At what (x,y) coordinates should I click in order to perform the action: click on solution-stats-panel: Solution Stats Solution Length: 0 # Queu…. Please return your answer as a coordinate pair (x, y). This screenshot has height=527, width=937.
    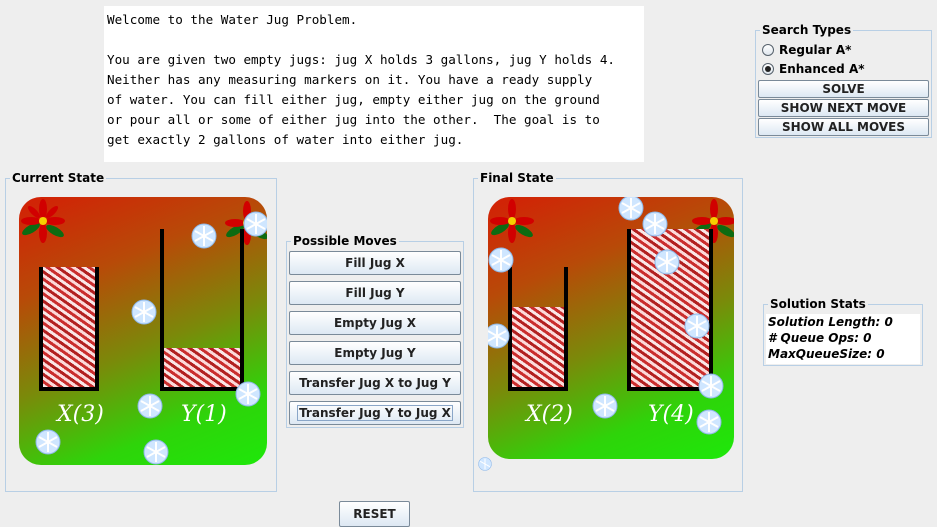
    Looking at the image, I should click on (843, 331).